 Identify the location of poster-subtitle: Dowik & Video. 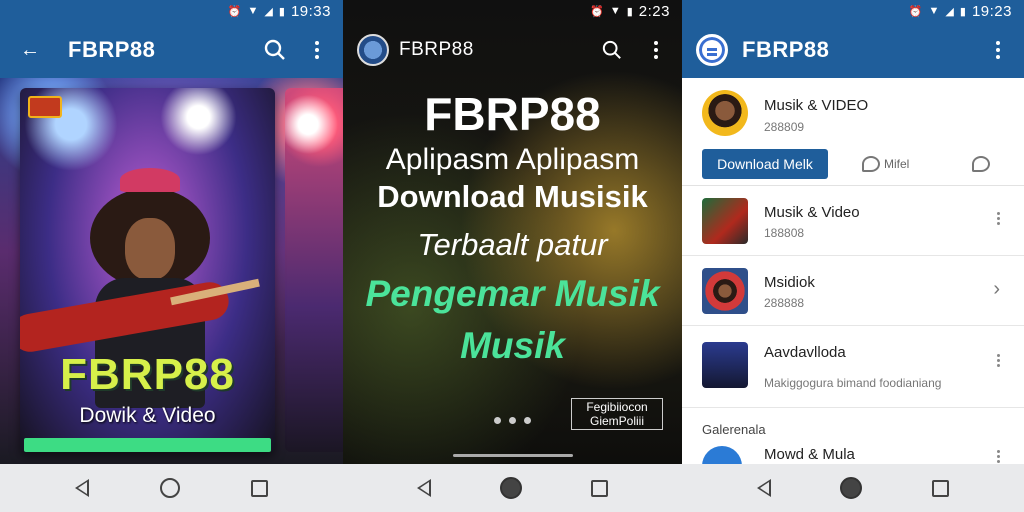
(147, 415).